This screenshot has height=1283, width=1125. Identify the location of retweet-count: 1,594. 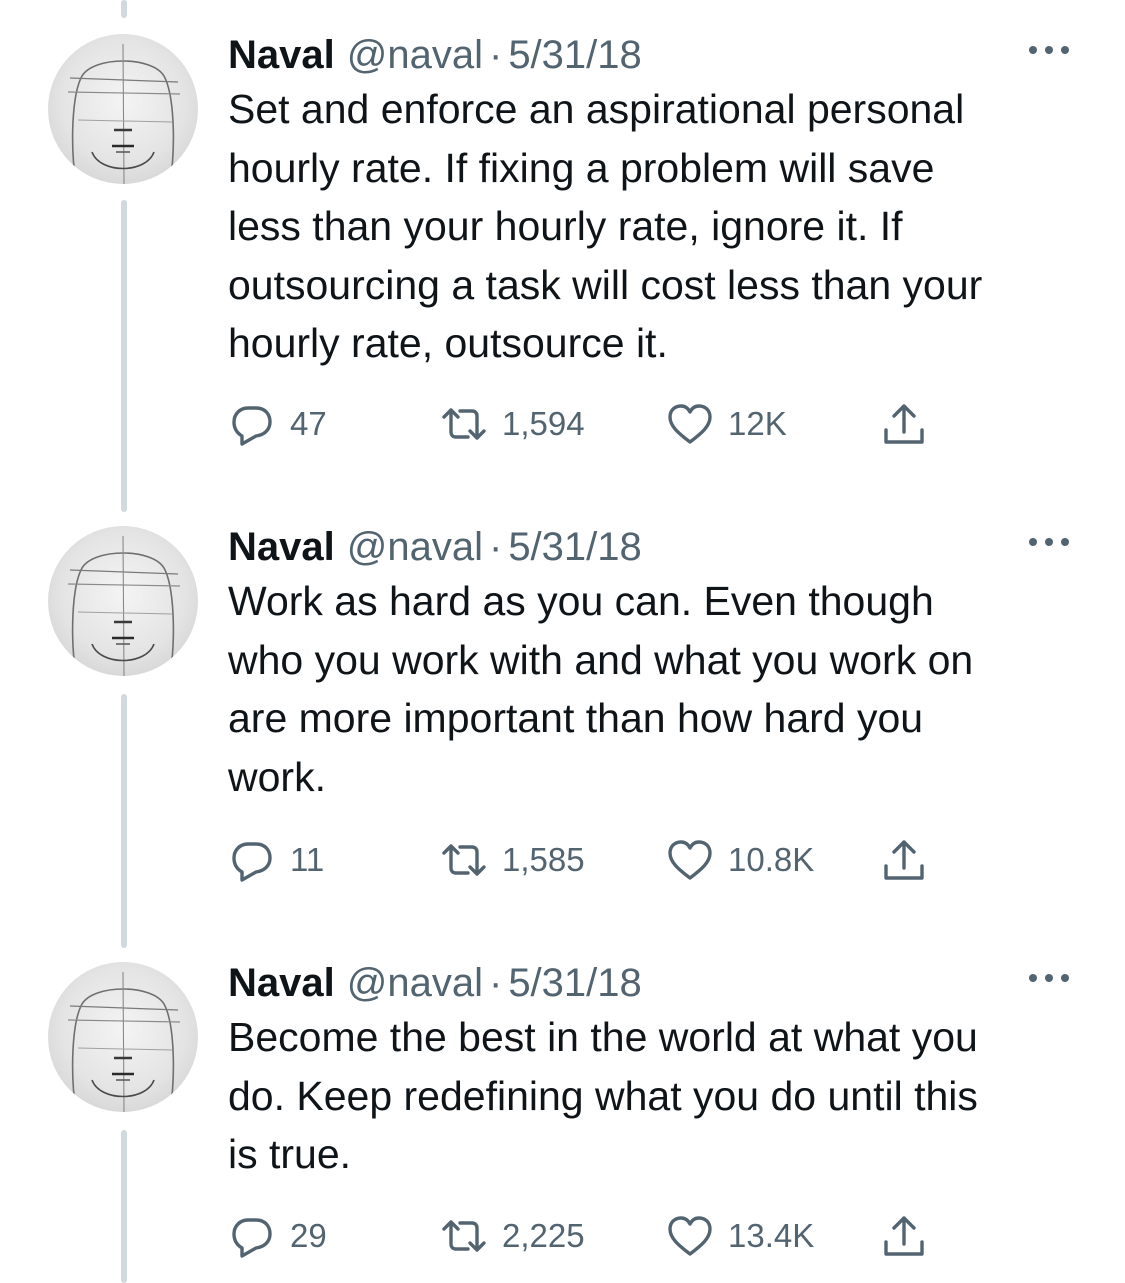
(543, 423).